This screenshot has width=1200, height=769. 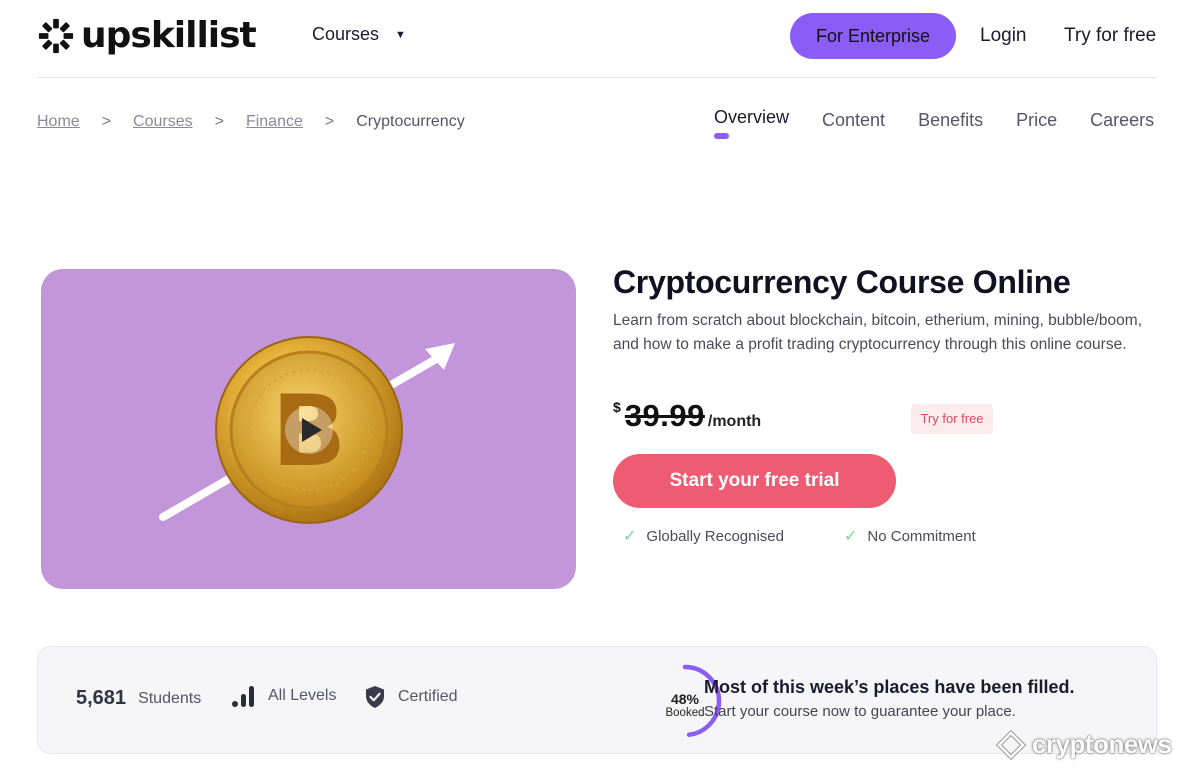 I want to click on price-unit: /month, so click(x=734, y=421).